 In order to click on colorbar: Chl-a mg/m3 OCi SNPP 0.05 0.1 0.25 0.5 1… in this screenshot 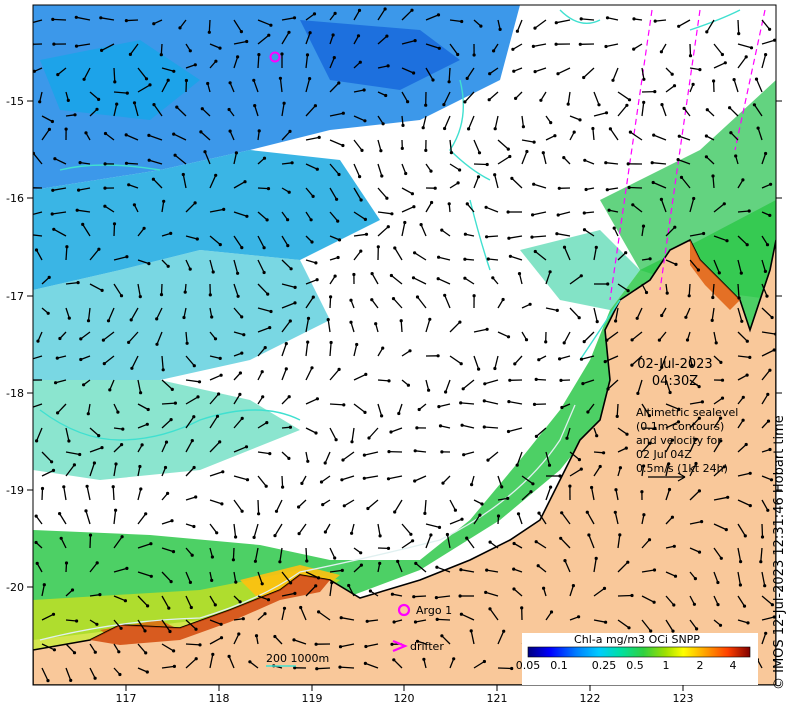, I will do `click(637, 659)`.